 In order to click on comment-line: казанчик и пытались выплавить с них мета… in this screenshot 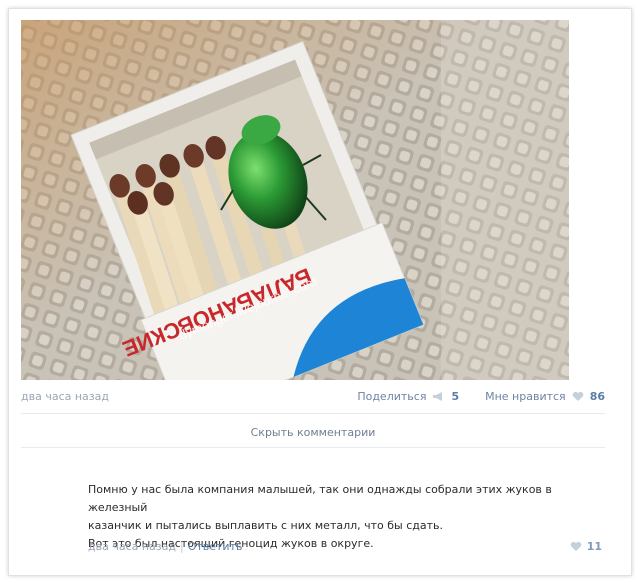, I will do `click(266, 525)`.